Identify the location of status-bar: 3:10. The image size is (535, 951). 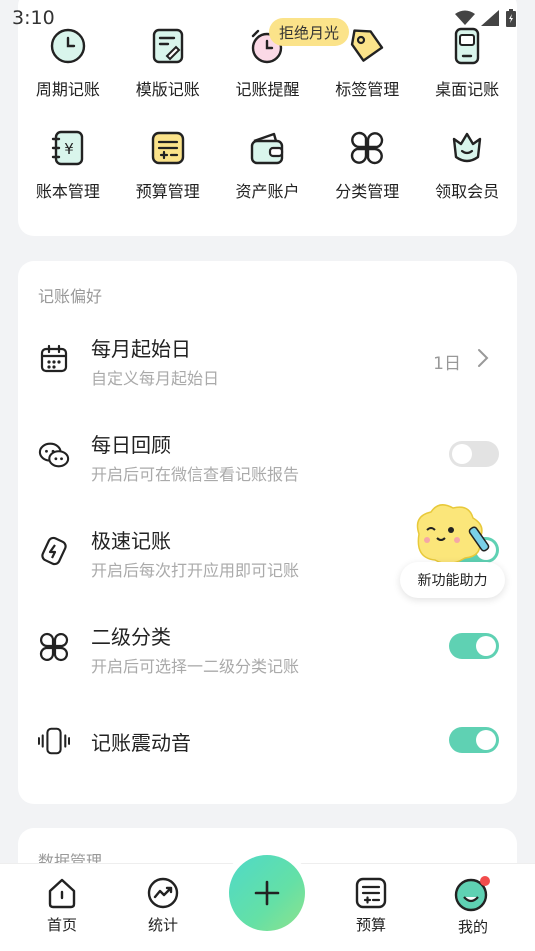
(267, 18).